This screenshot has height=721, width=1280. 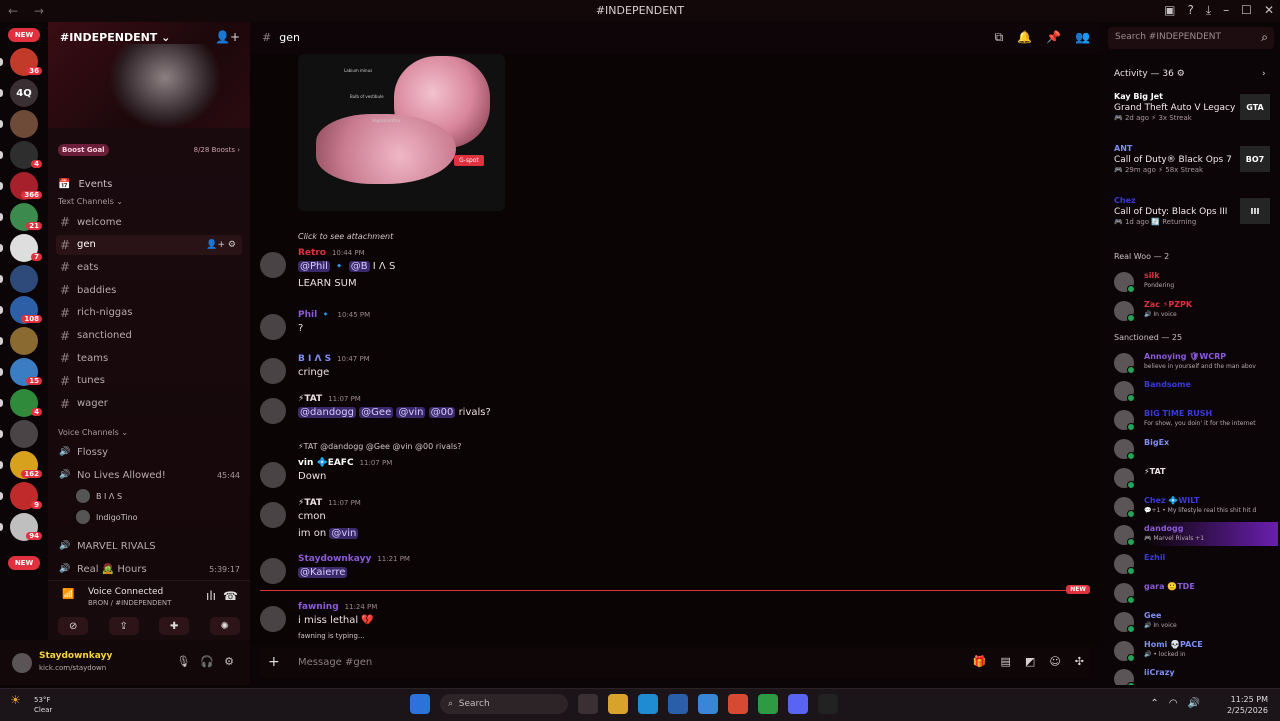 I want to click on user-avatar, so click(x=22, y=663).